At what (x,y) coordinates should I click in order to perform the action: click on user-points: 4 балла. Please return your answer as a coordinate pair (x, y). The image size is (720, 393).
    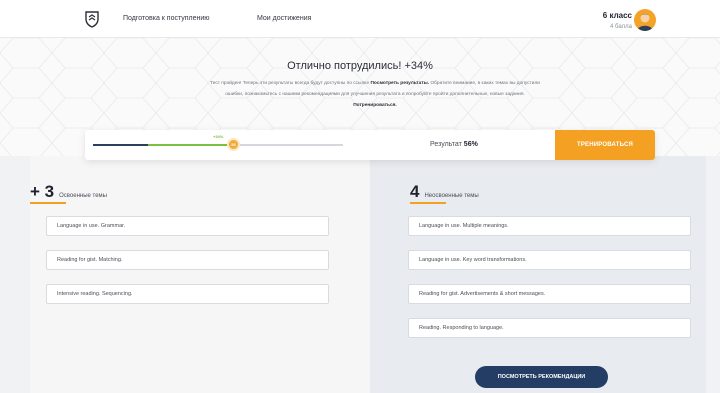
    Looking at the image, I should click on (621, 27).